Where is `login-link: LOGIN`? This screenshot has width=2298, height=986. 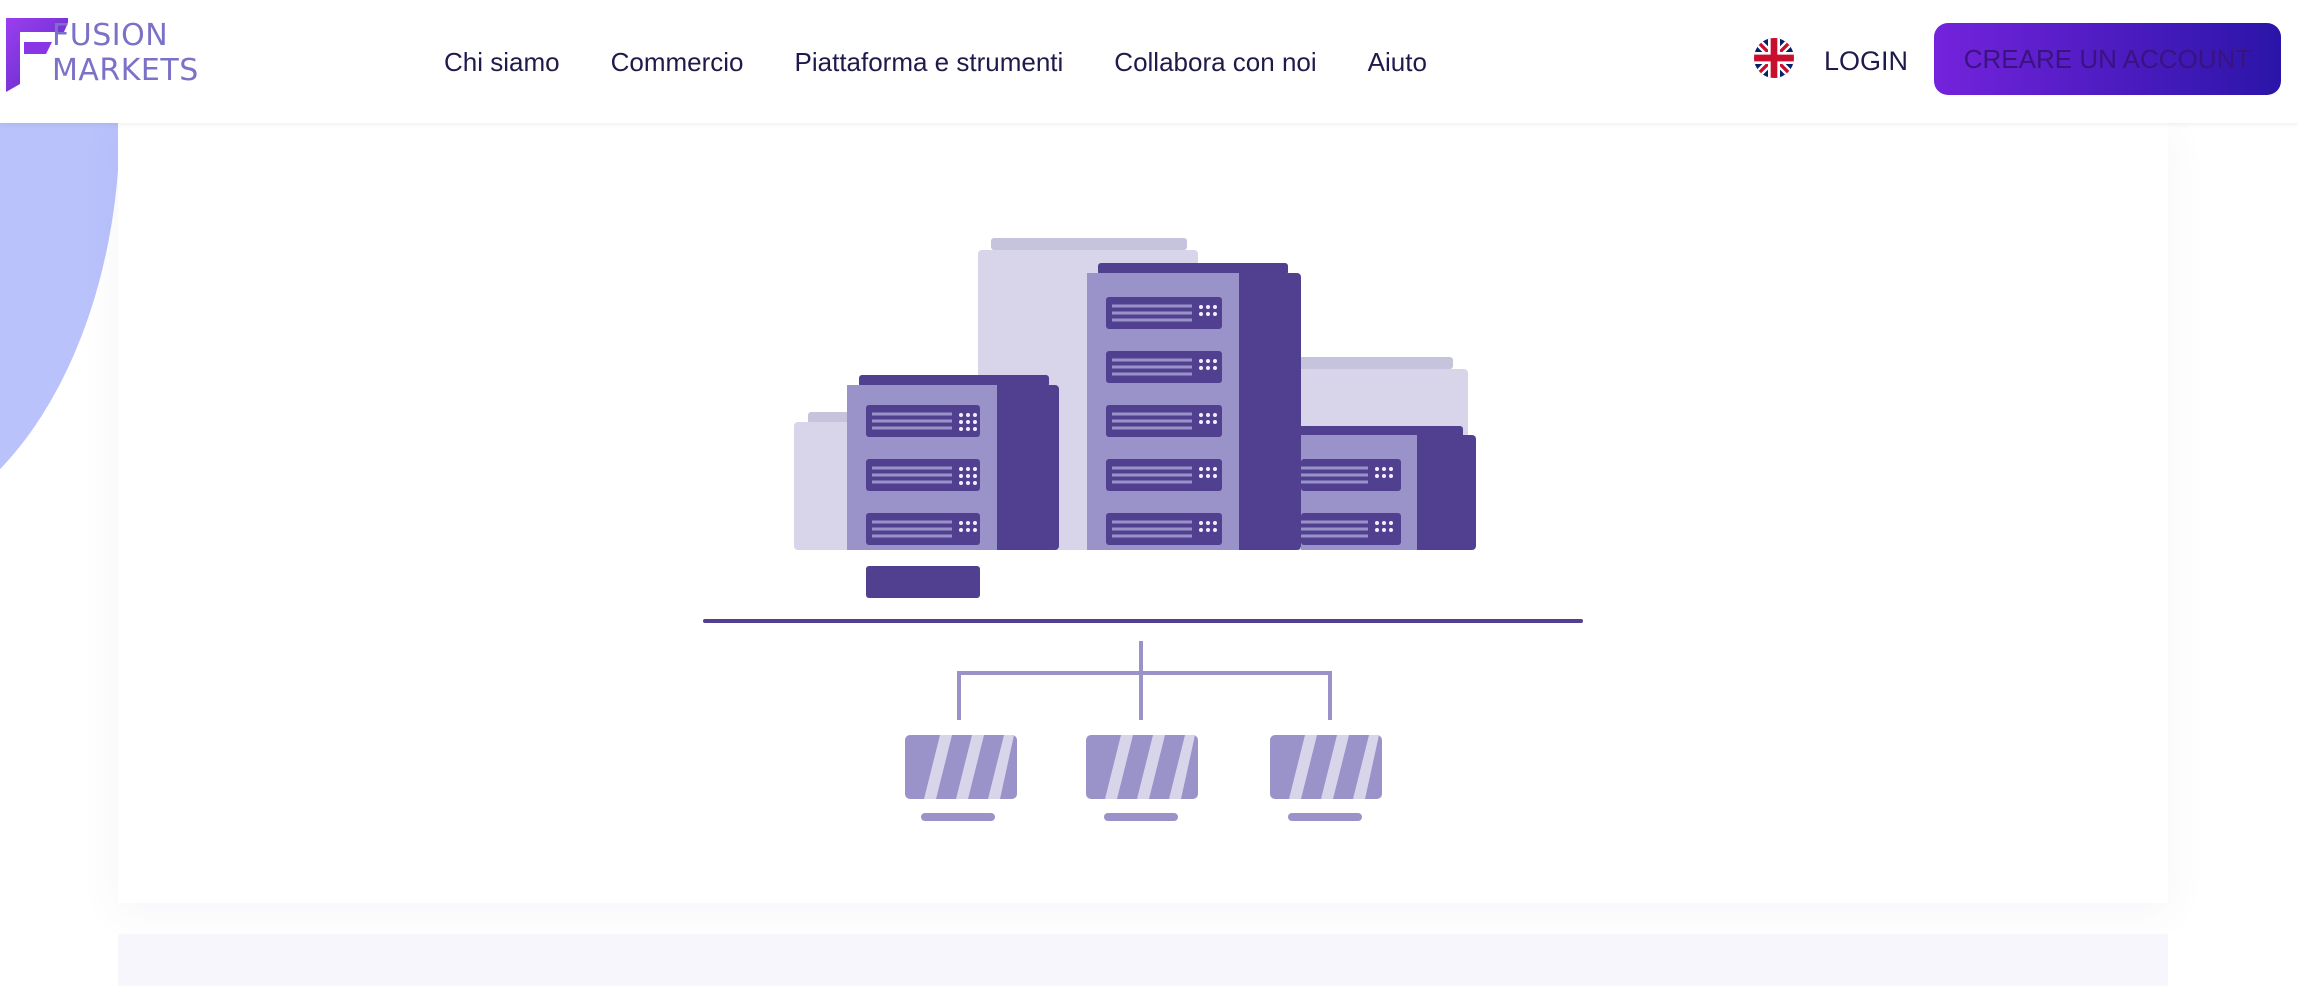 login-link: LOGIN is located at coordinates (1866, 61).